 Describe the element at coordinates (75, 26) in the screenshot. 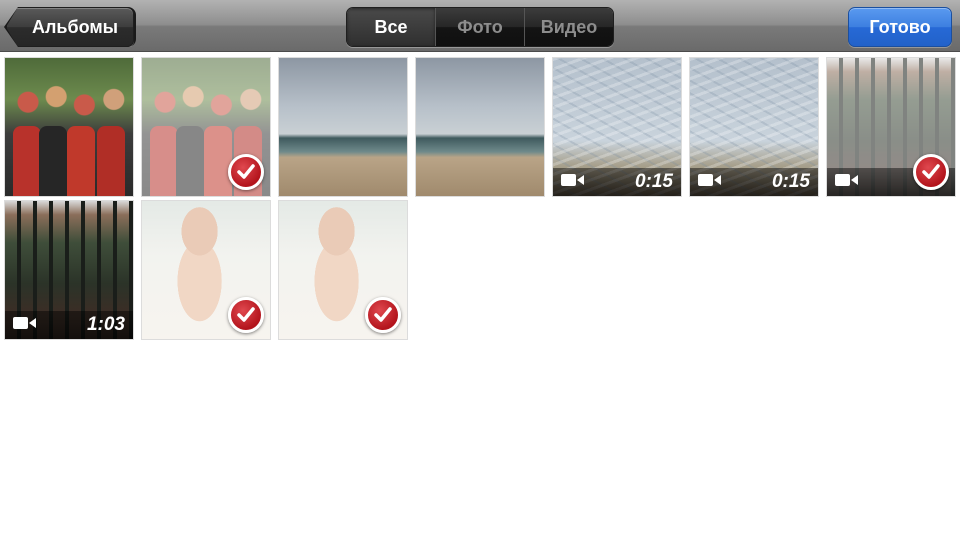

I see `albums-back-label: Альбомы` at that location.